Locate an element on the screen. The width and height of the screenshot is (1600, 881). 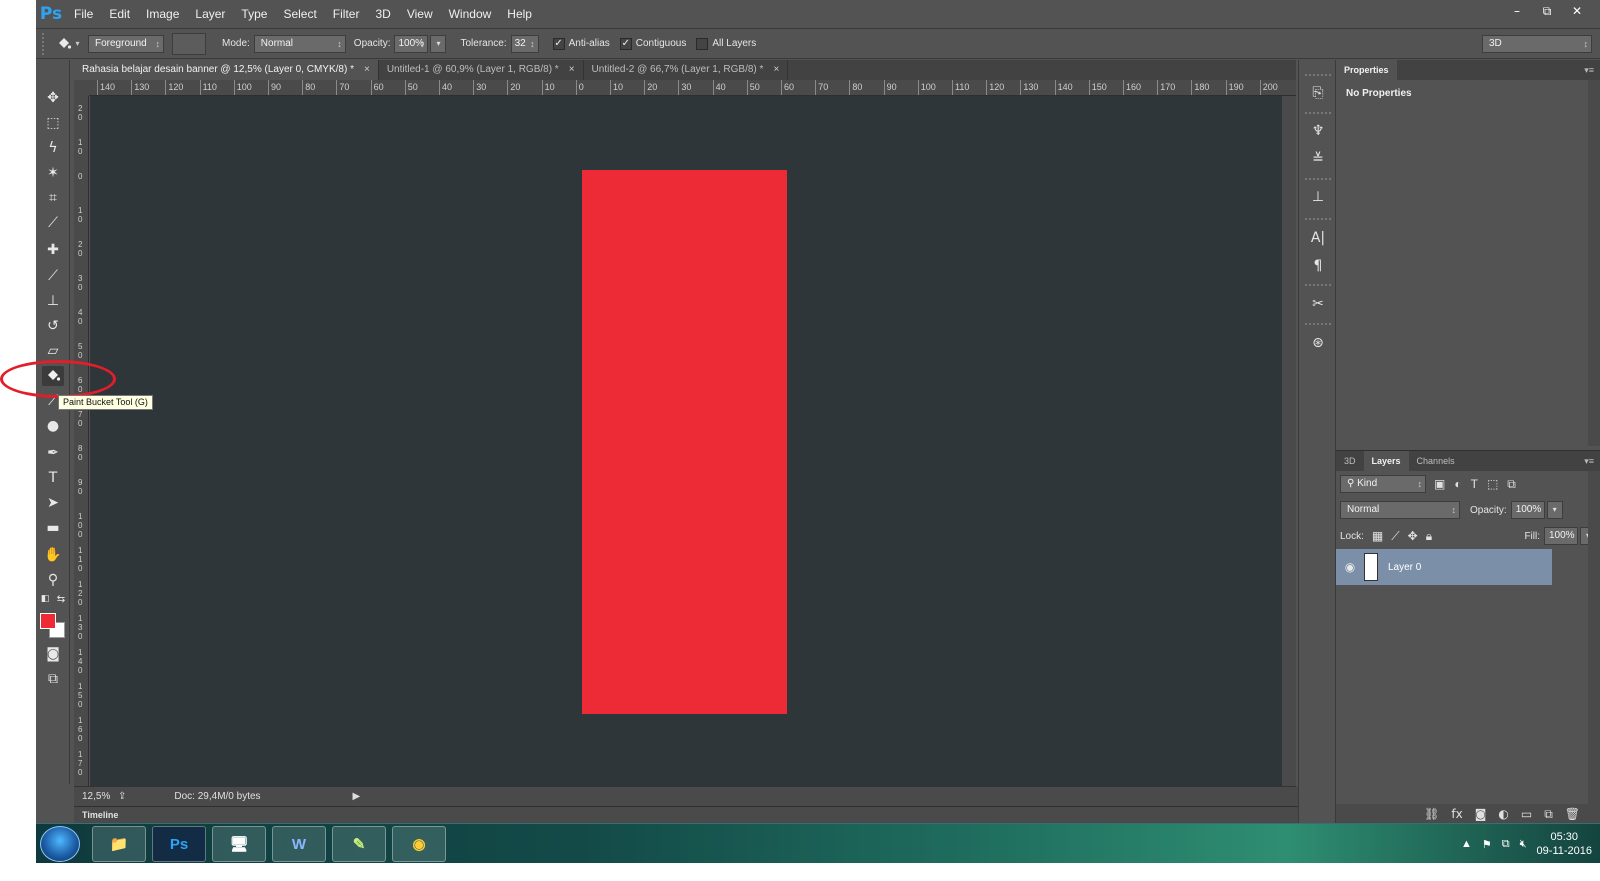
history-icon: ⎘ is located at coordinates (1318, 93).